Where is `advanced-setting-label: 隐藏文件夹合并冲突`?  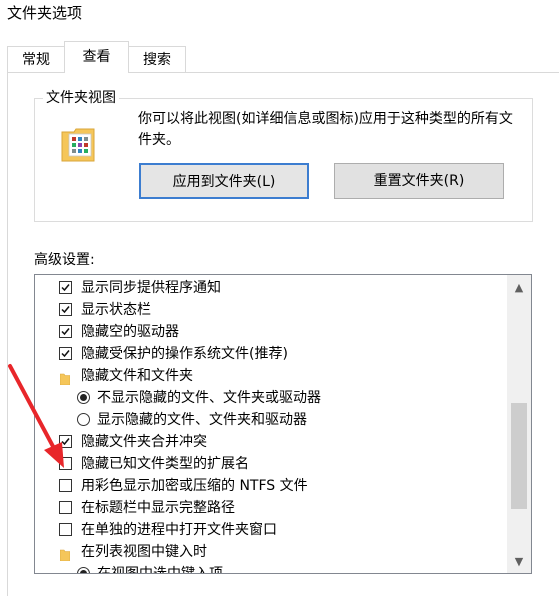 advanced-setting-label: 隐藏文件夹合并冲突 is located at coordinates (144, 442).